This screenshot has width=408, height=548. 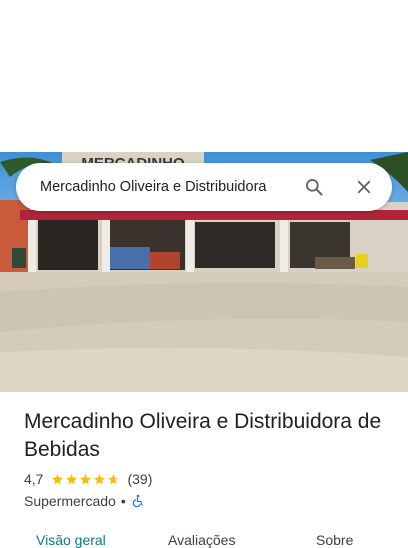 I want to click on close-button, so click(x=364, y=187).